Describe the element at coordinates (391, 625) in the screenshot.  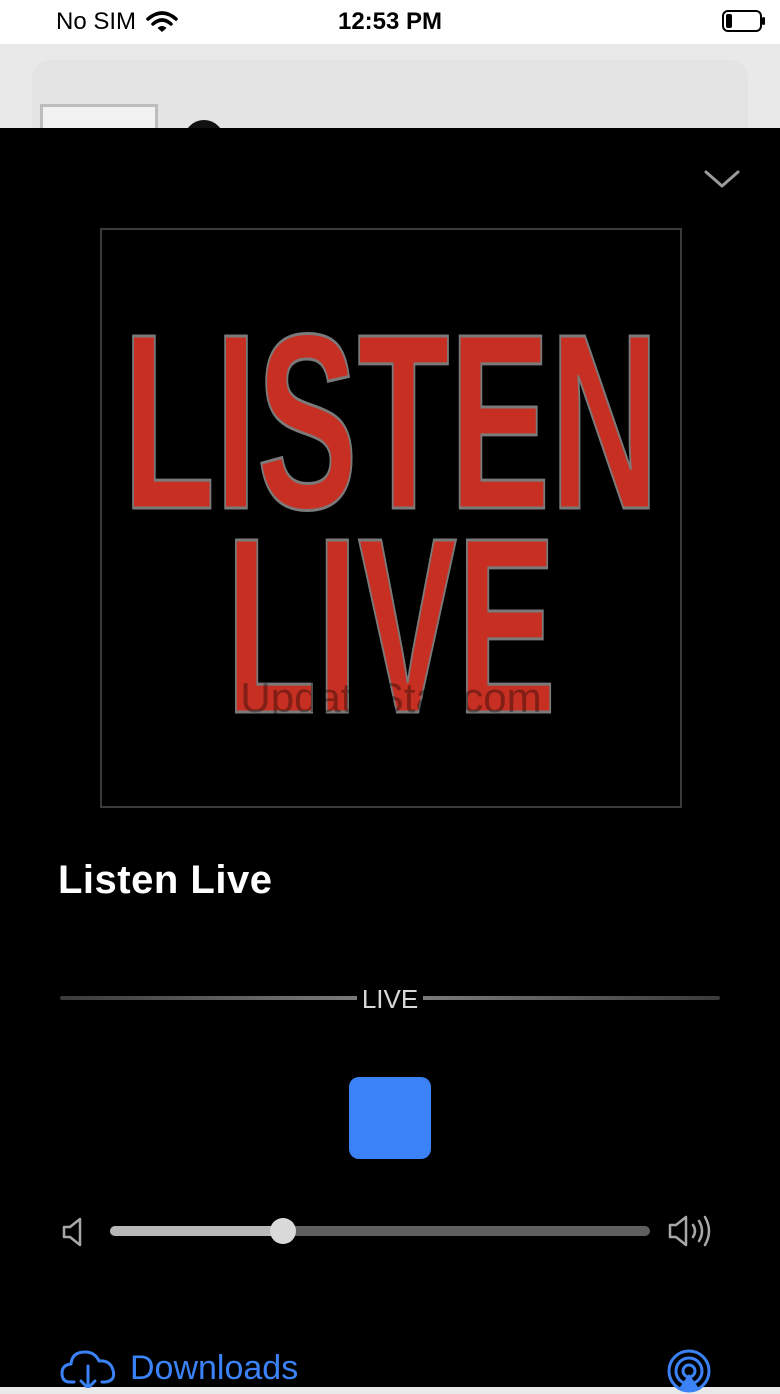
I see `artwork-line2: LIVE` at that location.